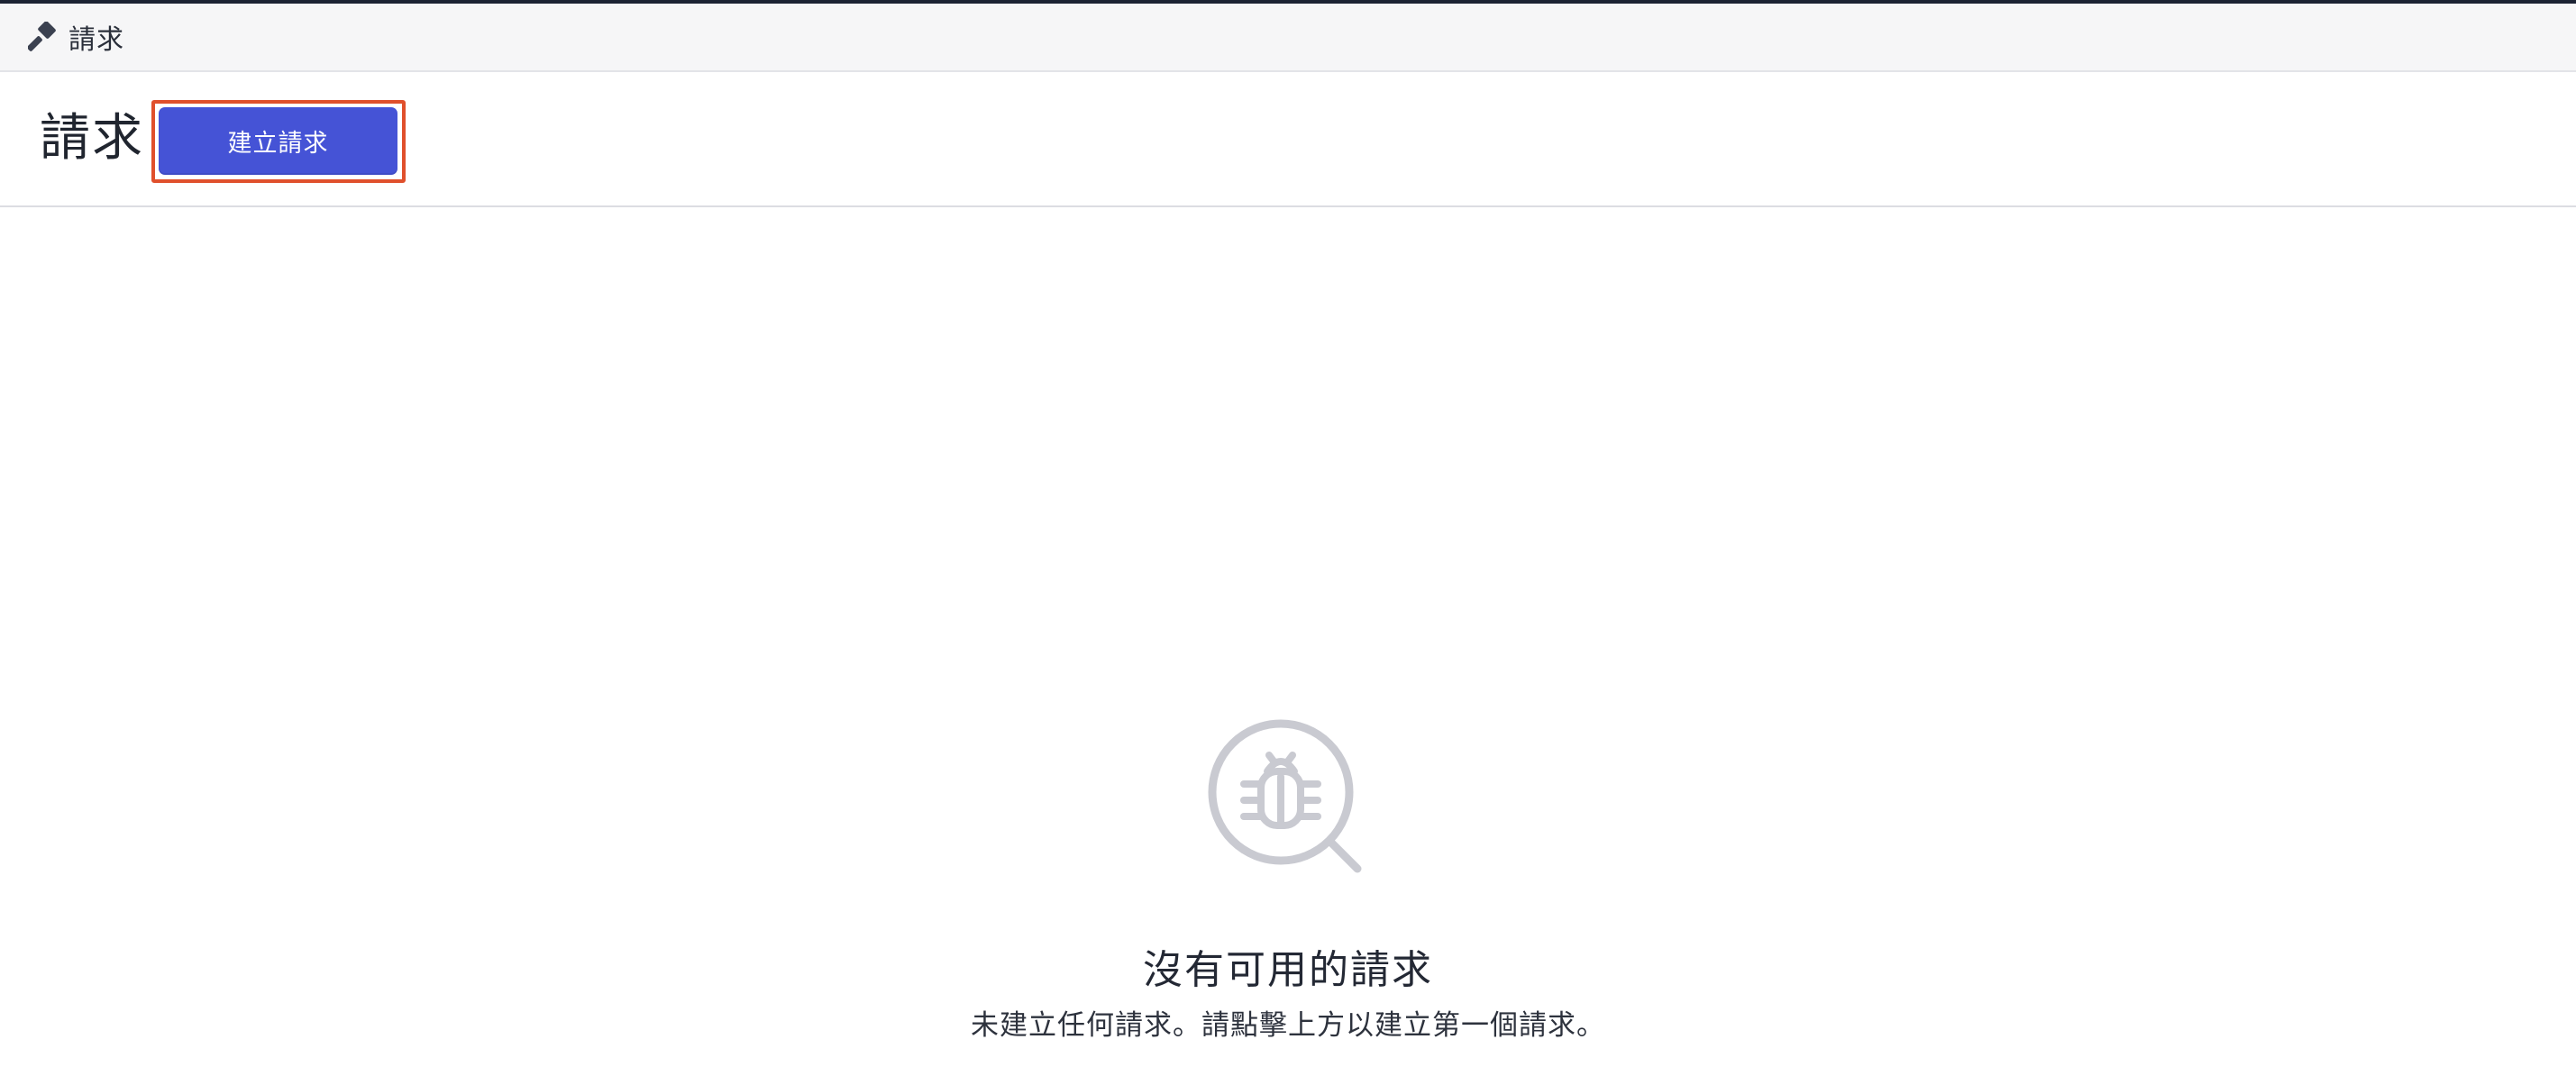 This screenshot has width=2576, height=1085. I want to click on breadcrumb-label: 請求, so click(96, 37).